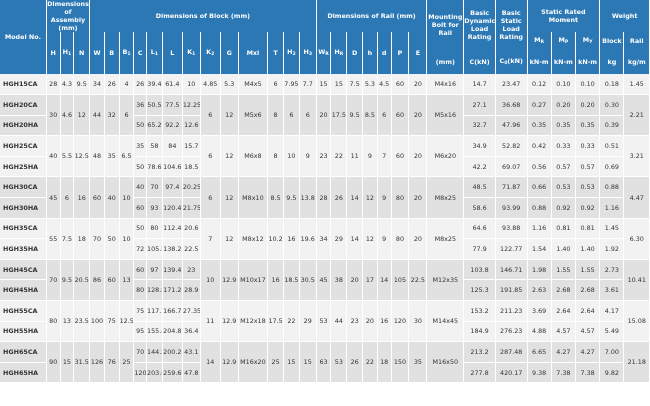  I want to click on value-cell: 10, so click(210, 280).